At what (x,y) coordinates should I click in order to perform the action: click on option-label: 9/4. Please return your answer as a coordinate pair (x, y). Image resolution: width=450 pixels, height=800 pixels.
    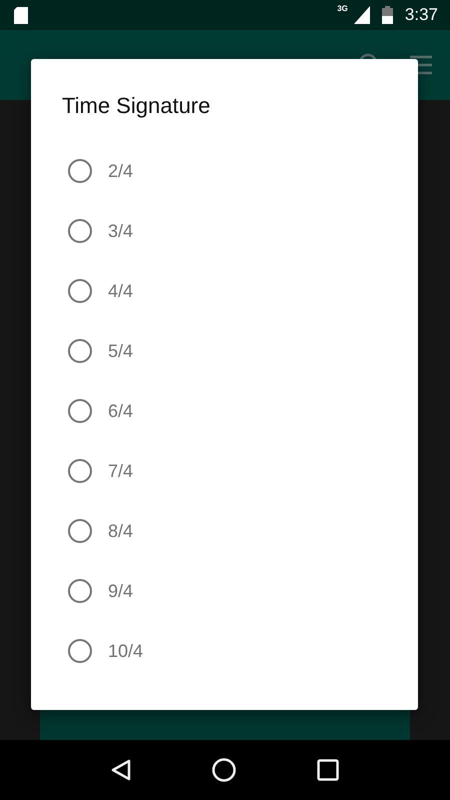
    Looking at the image, I should click on (121, 591).